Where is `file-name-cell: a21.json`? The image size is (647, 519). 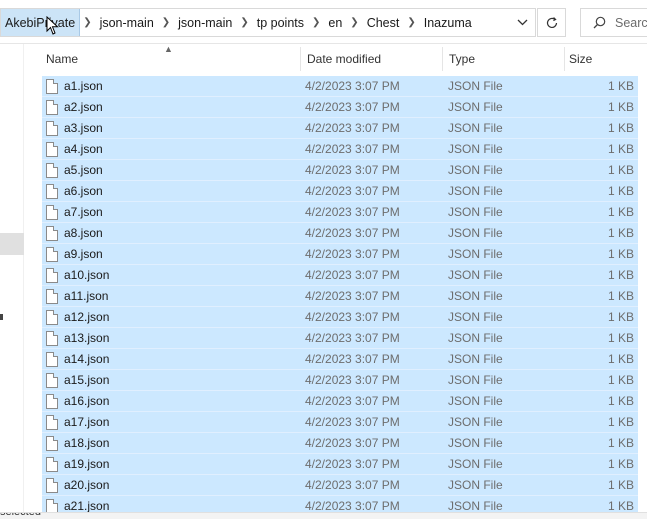
file-name-cell: a21.json is located at coordinates (77, 504).